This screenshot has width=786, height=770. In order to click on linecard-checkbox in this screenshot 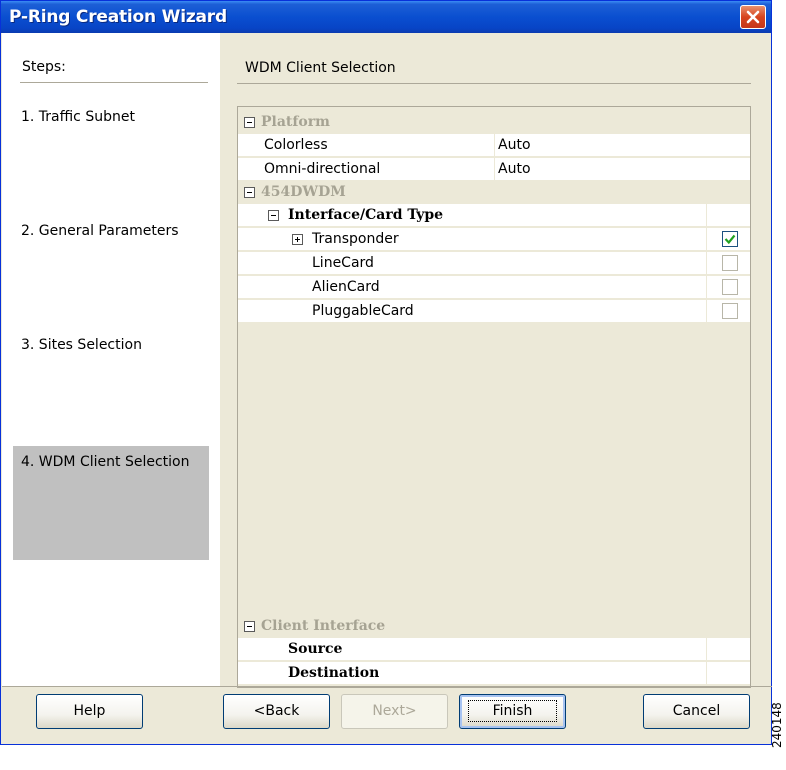, I will do `click(730, 263)`.